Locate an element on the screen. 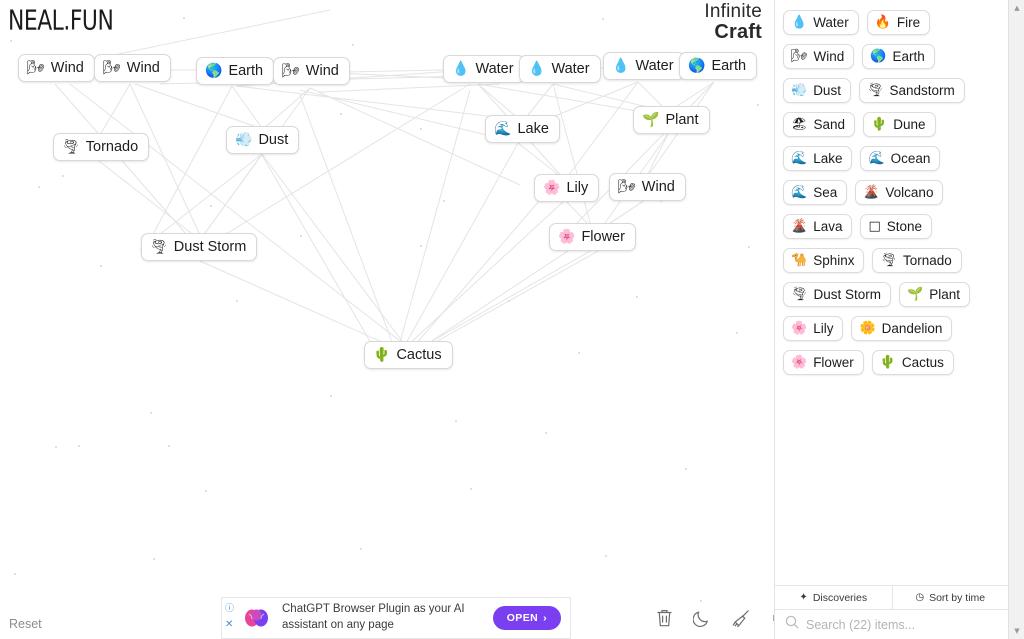  canvas-node: 🌊 Lake is located at coordinates (522, 129).